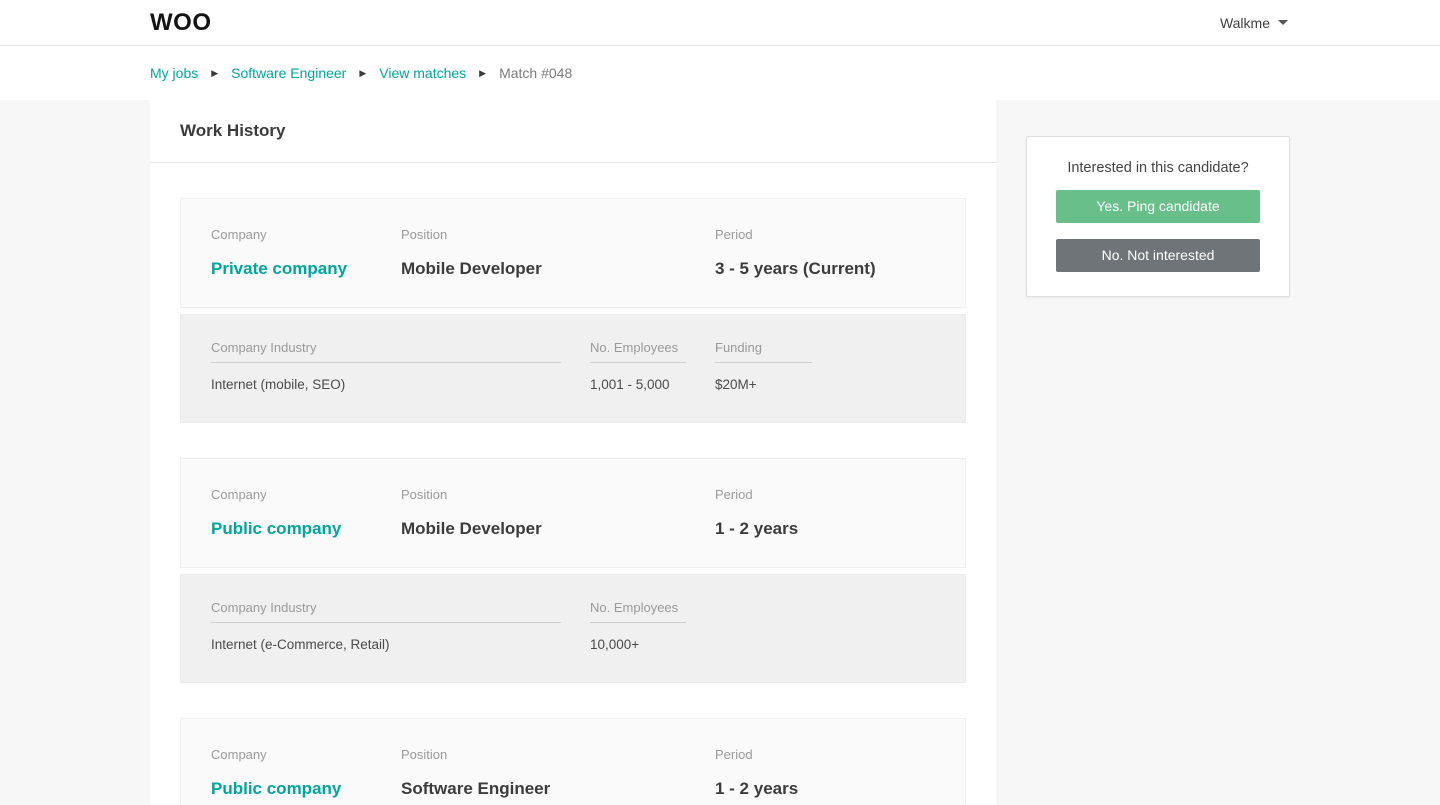  I want to click on field-company-industry: Company Industry Internet (mobile, SEO), so click(386, 366).